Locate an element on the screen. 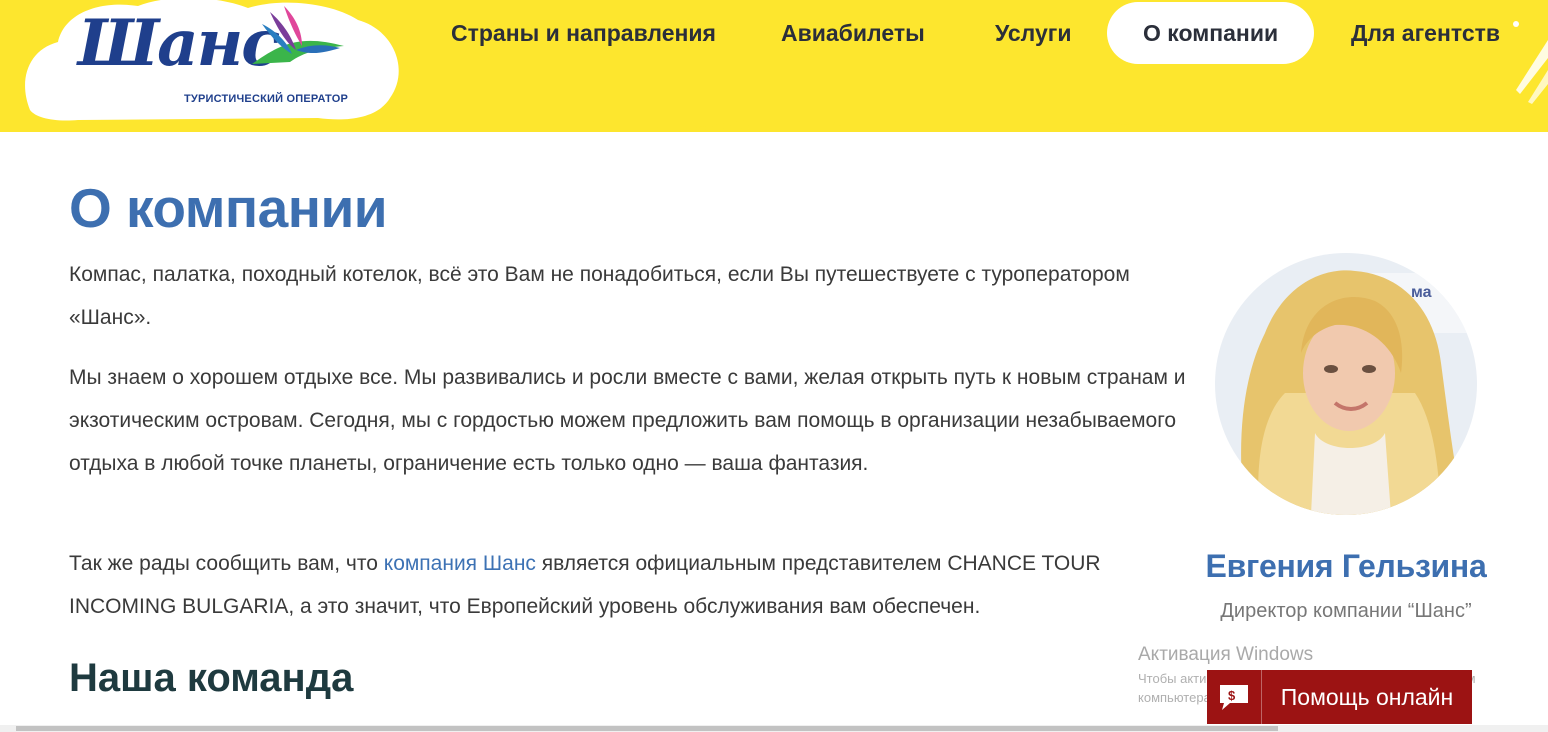  help-online-button: $ Помощь онлайн is located at coordinates (1339, 697).